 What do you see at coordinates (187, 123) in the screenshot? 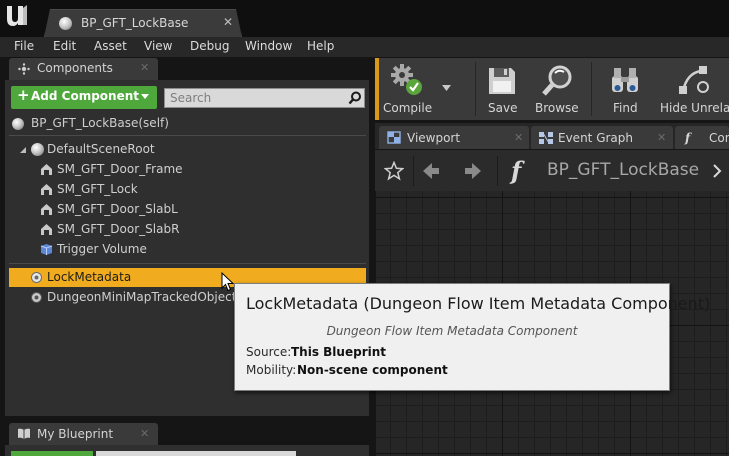
I see `tree-item-self: BP_GFT_LockBase(self)` at bounding box center [187, 123].